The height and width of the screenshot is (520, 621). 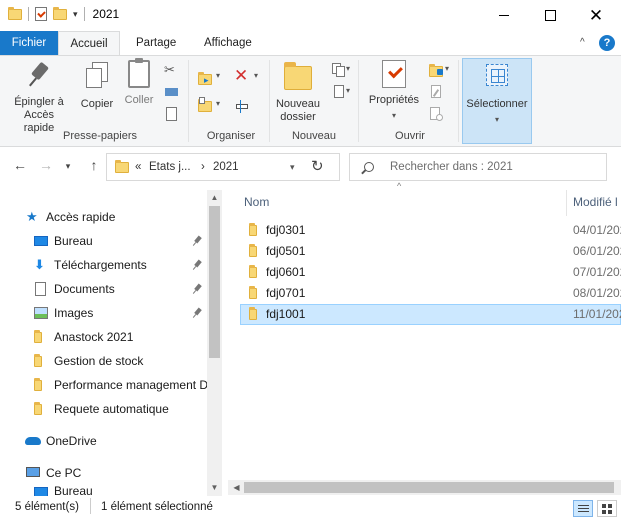 I want to click on new-item-dropdown-icon: ▾, so click(x=348, y=68).